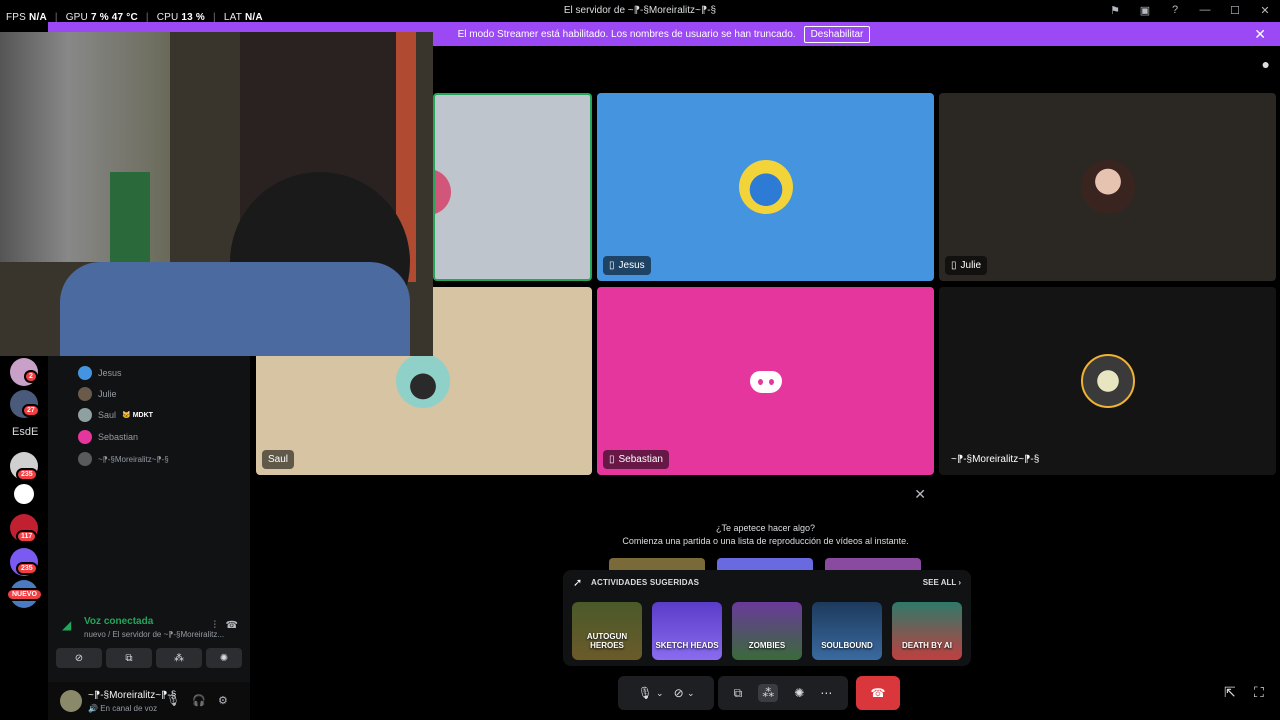  I want to click on see-all-label: SEE ALL, so click(939, 582).